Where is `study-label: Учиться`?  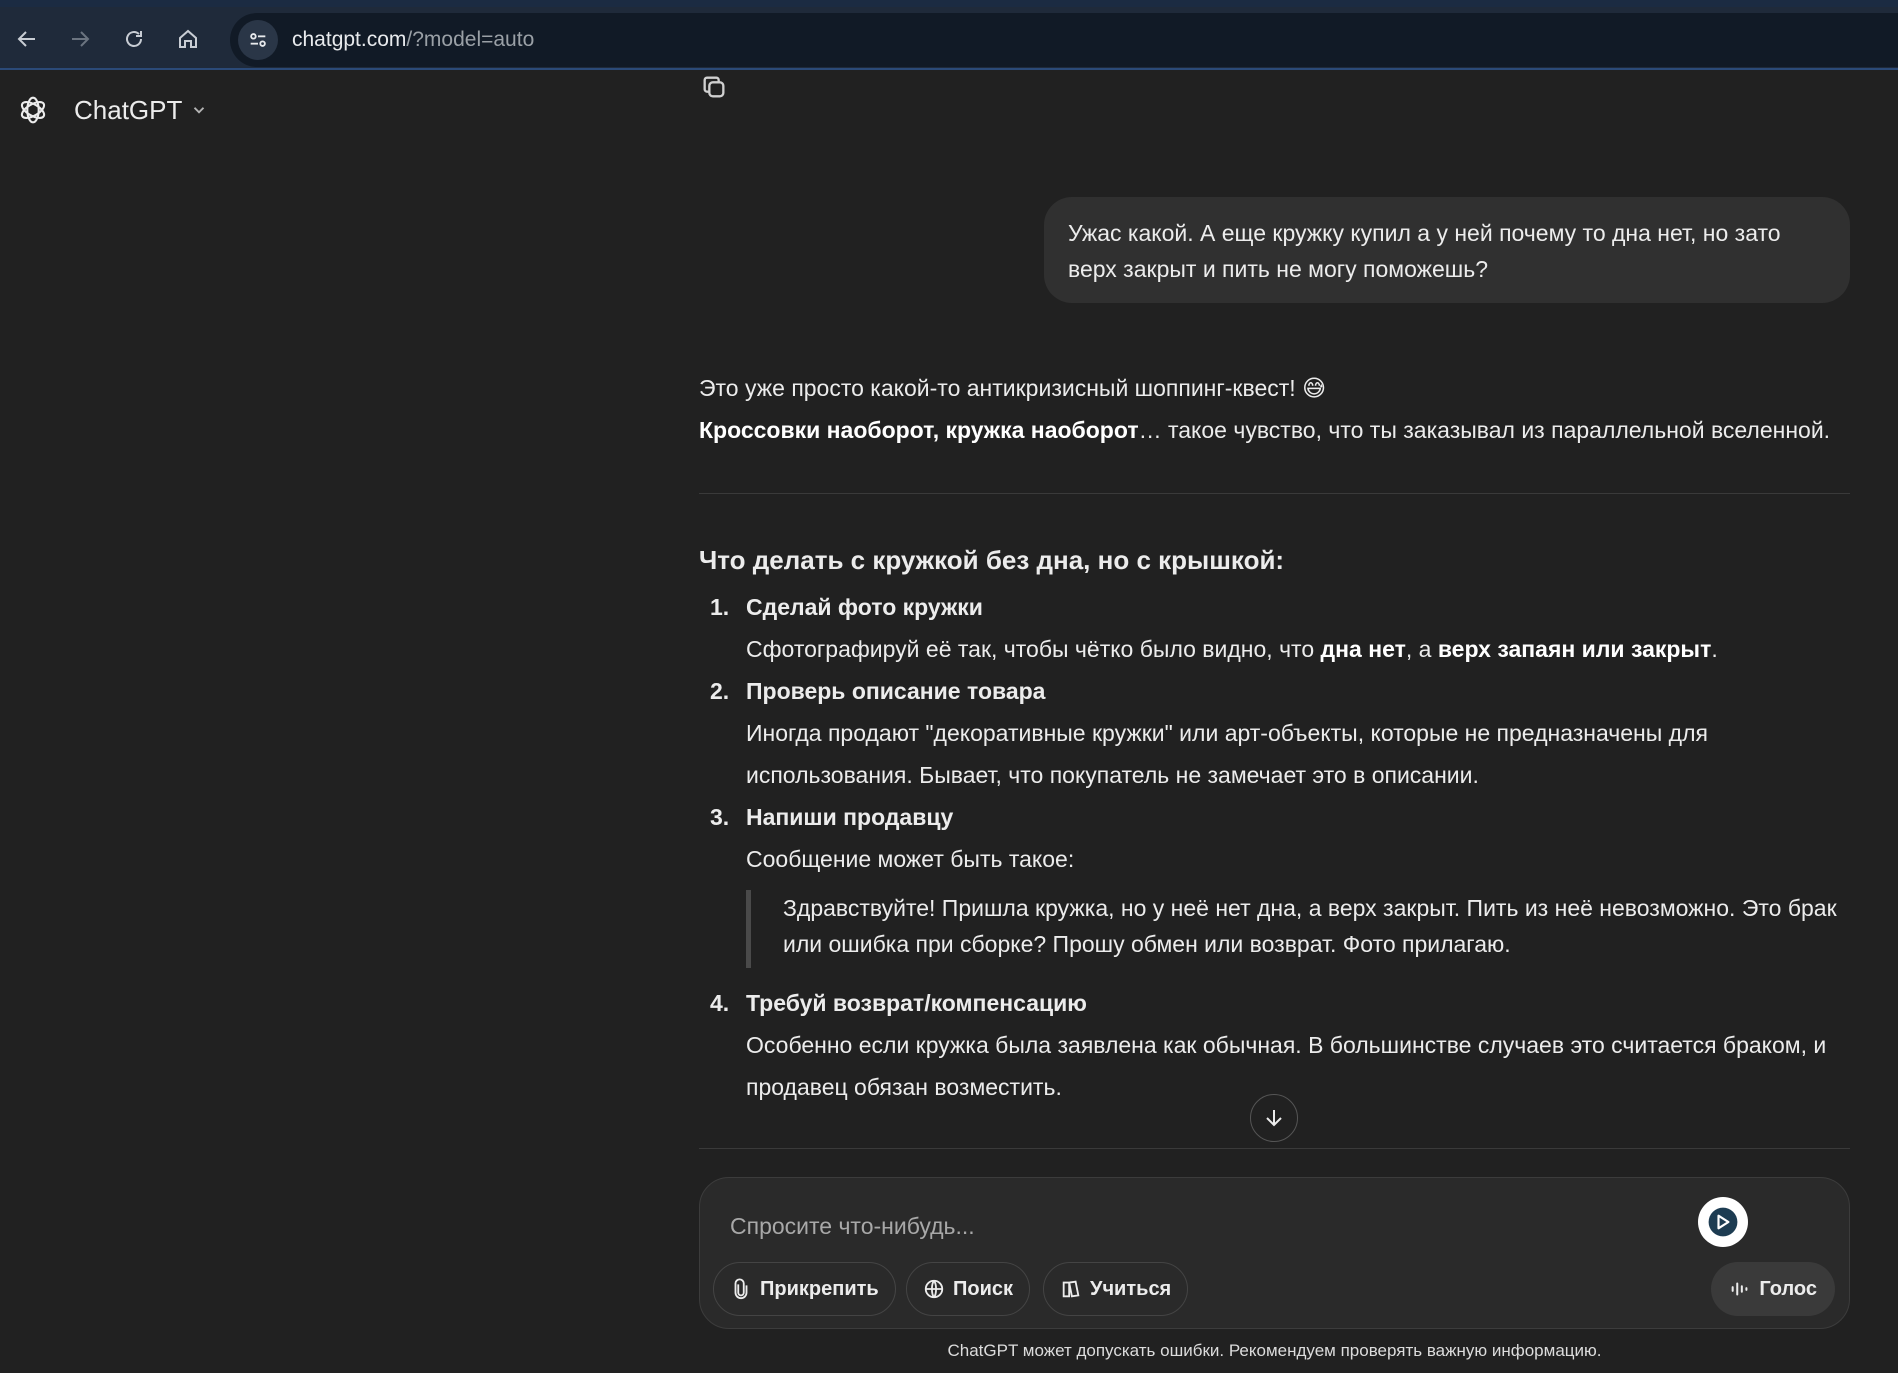
study-label: Учиться is located at coordinates (1131, 1288).